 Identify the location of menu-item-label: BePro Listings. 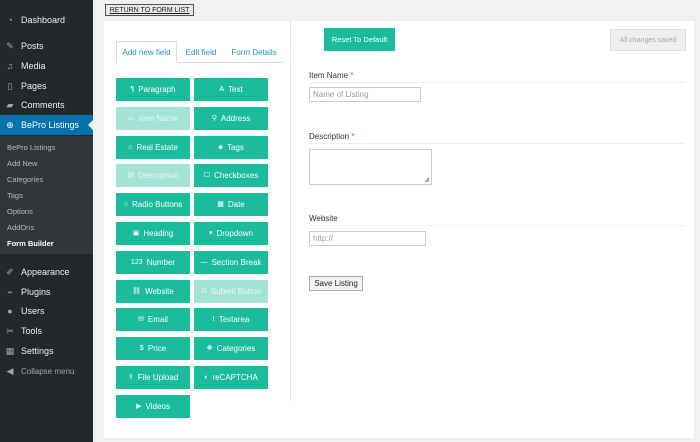
(50, 125).